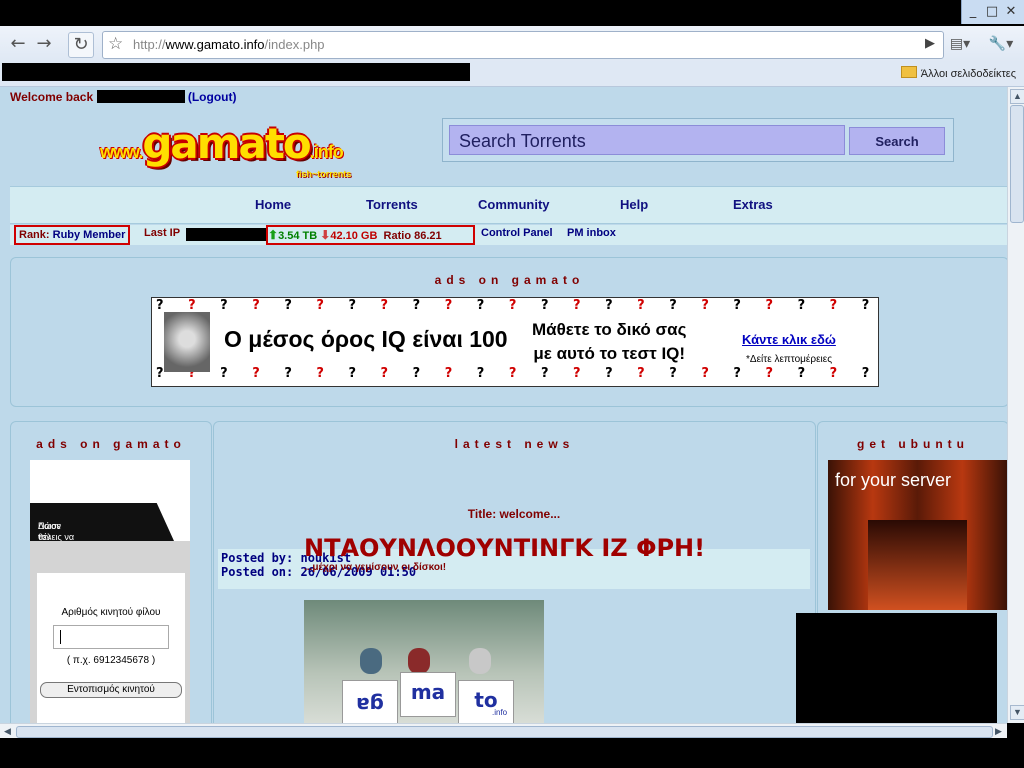  I want to click on control-panel-link: Control Panel, so click(517, 233).